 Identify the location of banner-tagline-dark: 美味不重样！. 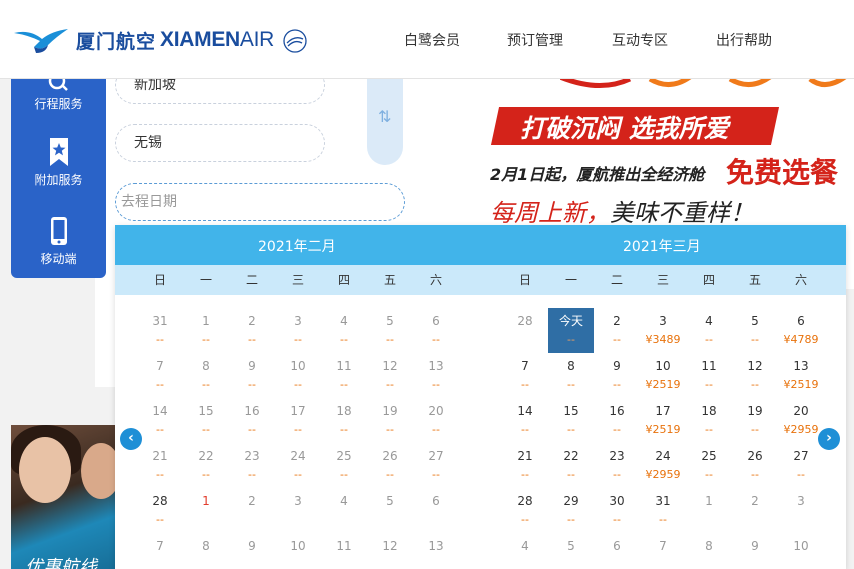
(682, 213).